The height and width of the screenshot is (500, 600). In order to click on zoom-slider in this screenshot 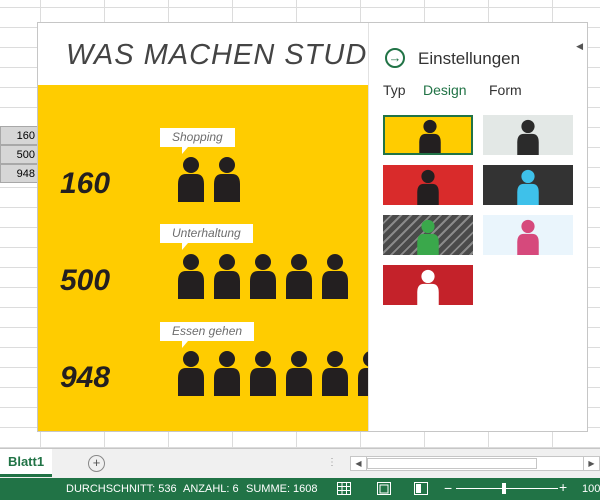, I will do `click(507, 488)`.